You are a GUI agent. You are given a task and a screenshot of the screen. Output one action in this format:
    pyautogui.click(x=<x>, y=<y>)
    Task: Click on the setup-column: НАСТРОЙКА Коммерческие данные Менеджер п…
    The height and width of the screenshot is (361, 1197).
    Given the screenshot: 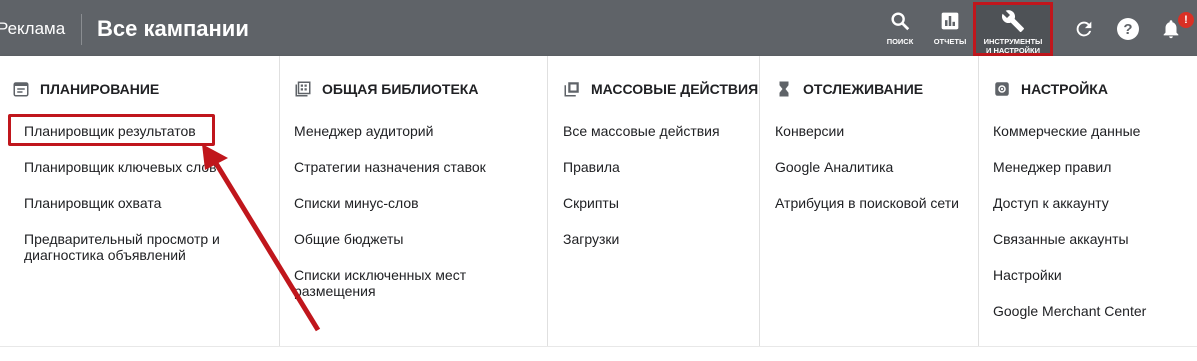 What is the action you would take?
    pyautogui.click(x=1087, y=201)
    